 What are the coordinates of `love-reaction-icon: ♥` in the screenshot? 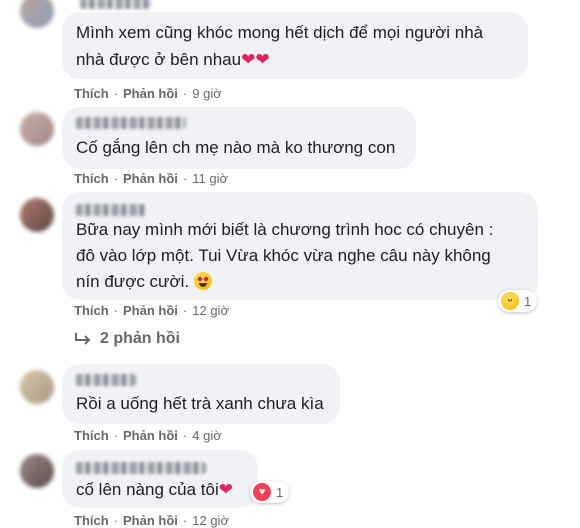 It's located at (262, 492).